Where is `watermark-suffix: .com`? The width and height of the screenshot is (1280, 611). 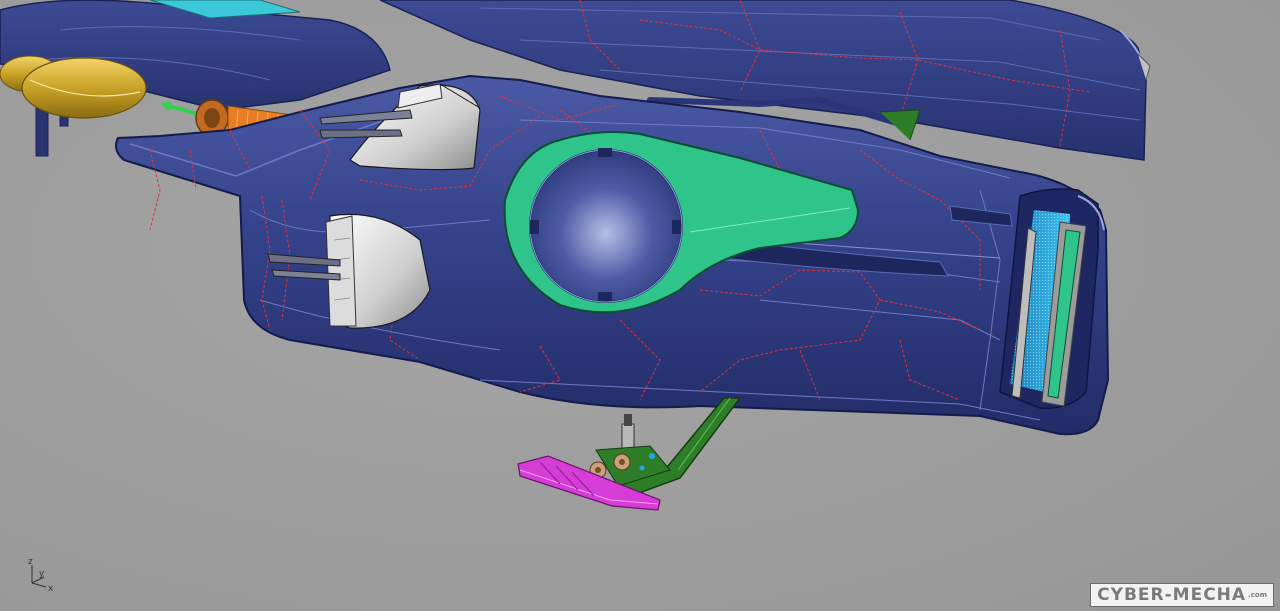
watermark-suffix: .com is located at coordinates (1257, 595).